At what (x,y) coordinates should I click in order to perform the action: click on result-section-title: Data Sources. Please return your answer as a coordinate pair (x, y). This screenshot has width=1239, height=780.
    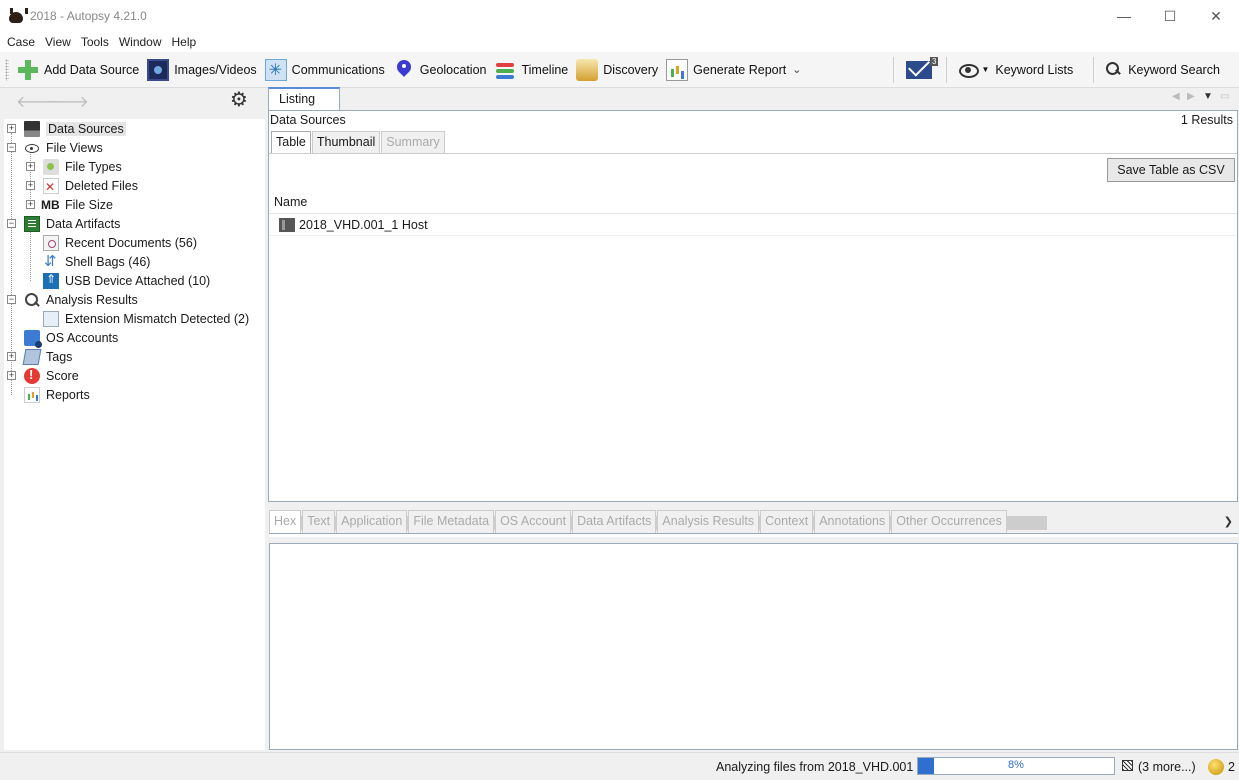
    Looking at the image, I should click on (308, 120).